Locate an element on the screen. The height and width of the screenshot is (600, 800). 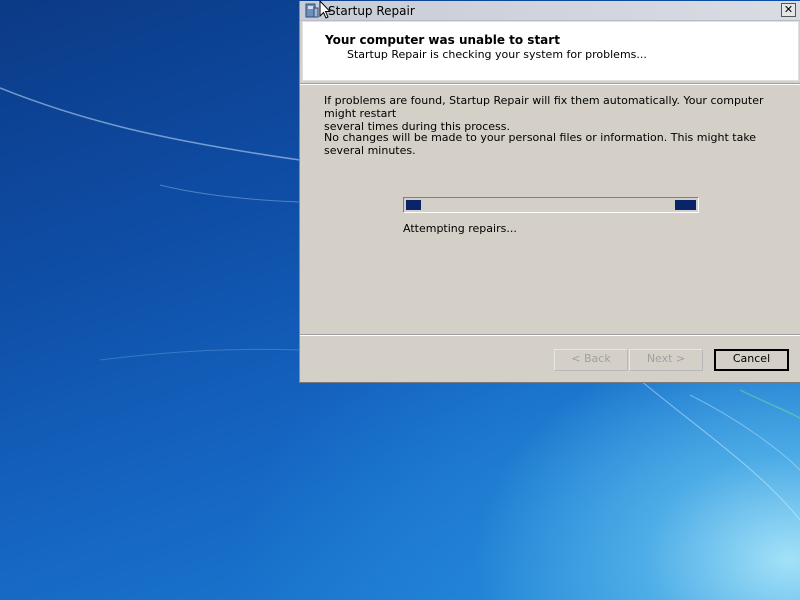
close-icon: ✕ is located at coordinates (788, 9).